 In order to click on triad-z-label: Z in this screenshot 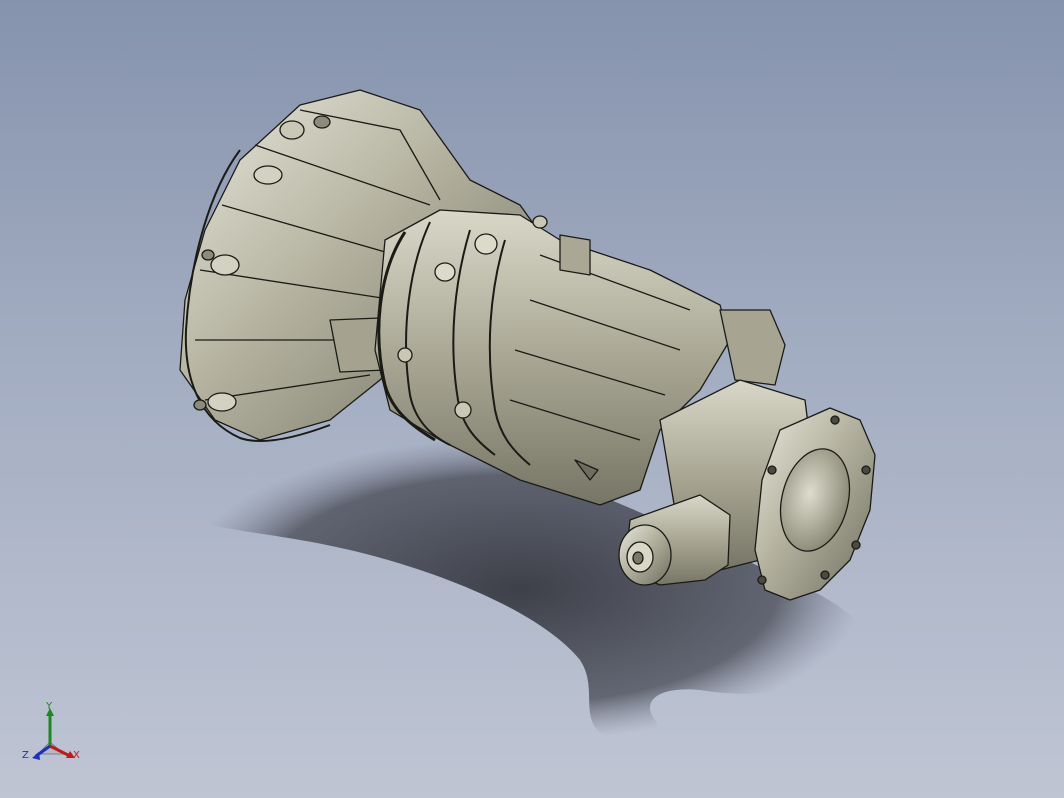, I will do `click(25, 755)`.